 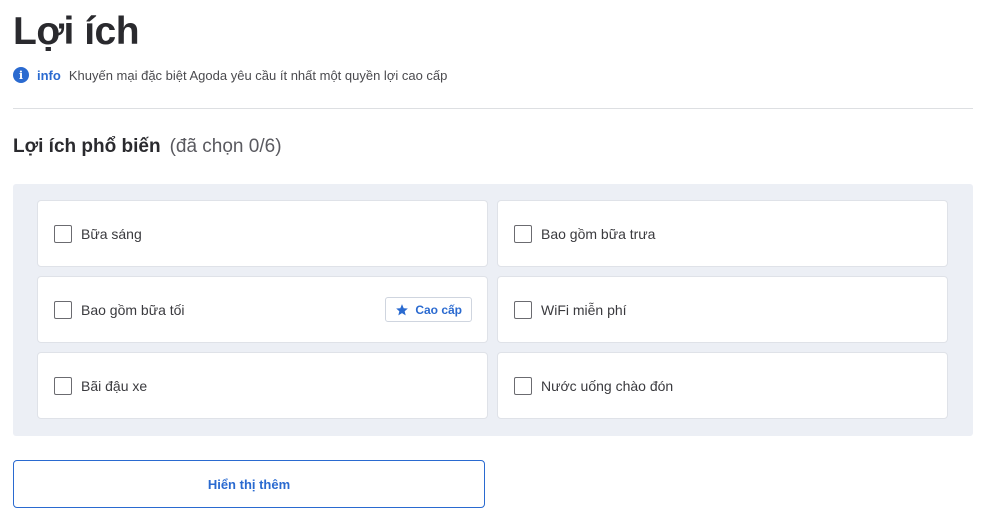 What do you see at coordinates (607, 385) in the screenshot?
I see `option-label: Nước uống chào đón` at bounding box center [607, 385].